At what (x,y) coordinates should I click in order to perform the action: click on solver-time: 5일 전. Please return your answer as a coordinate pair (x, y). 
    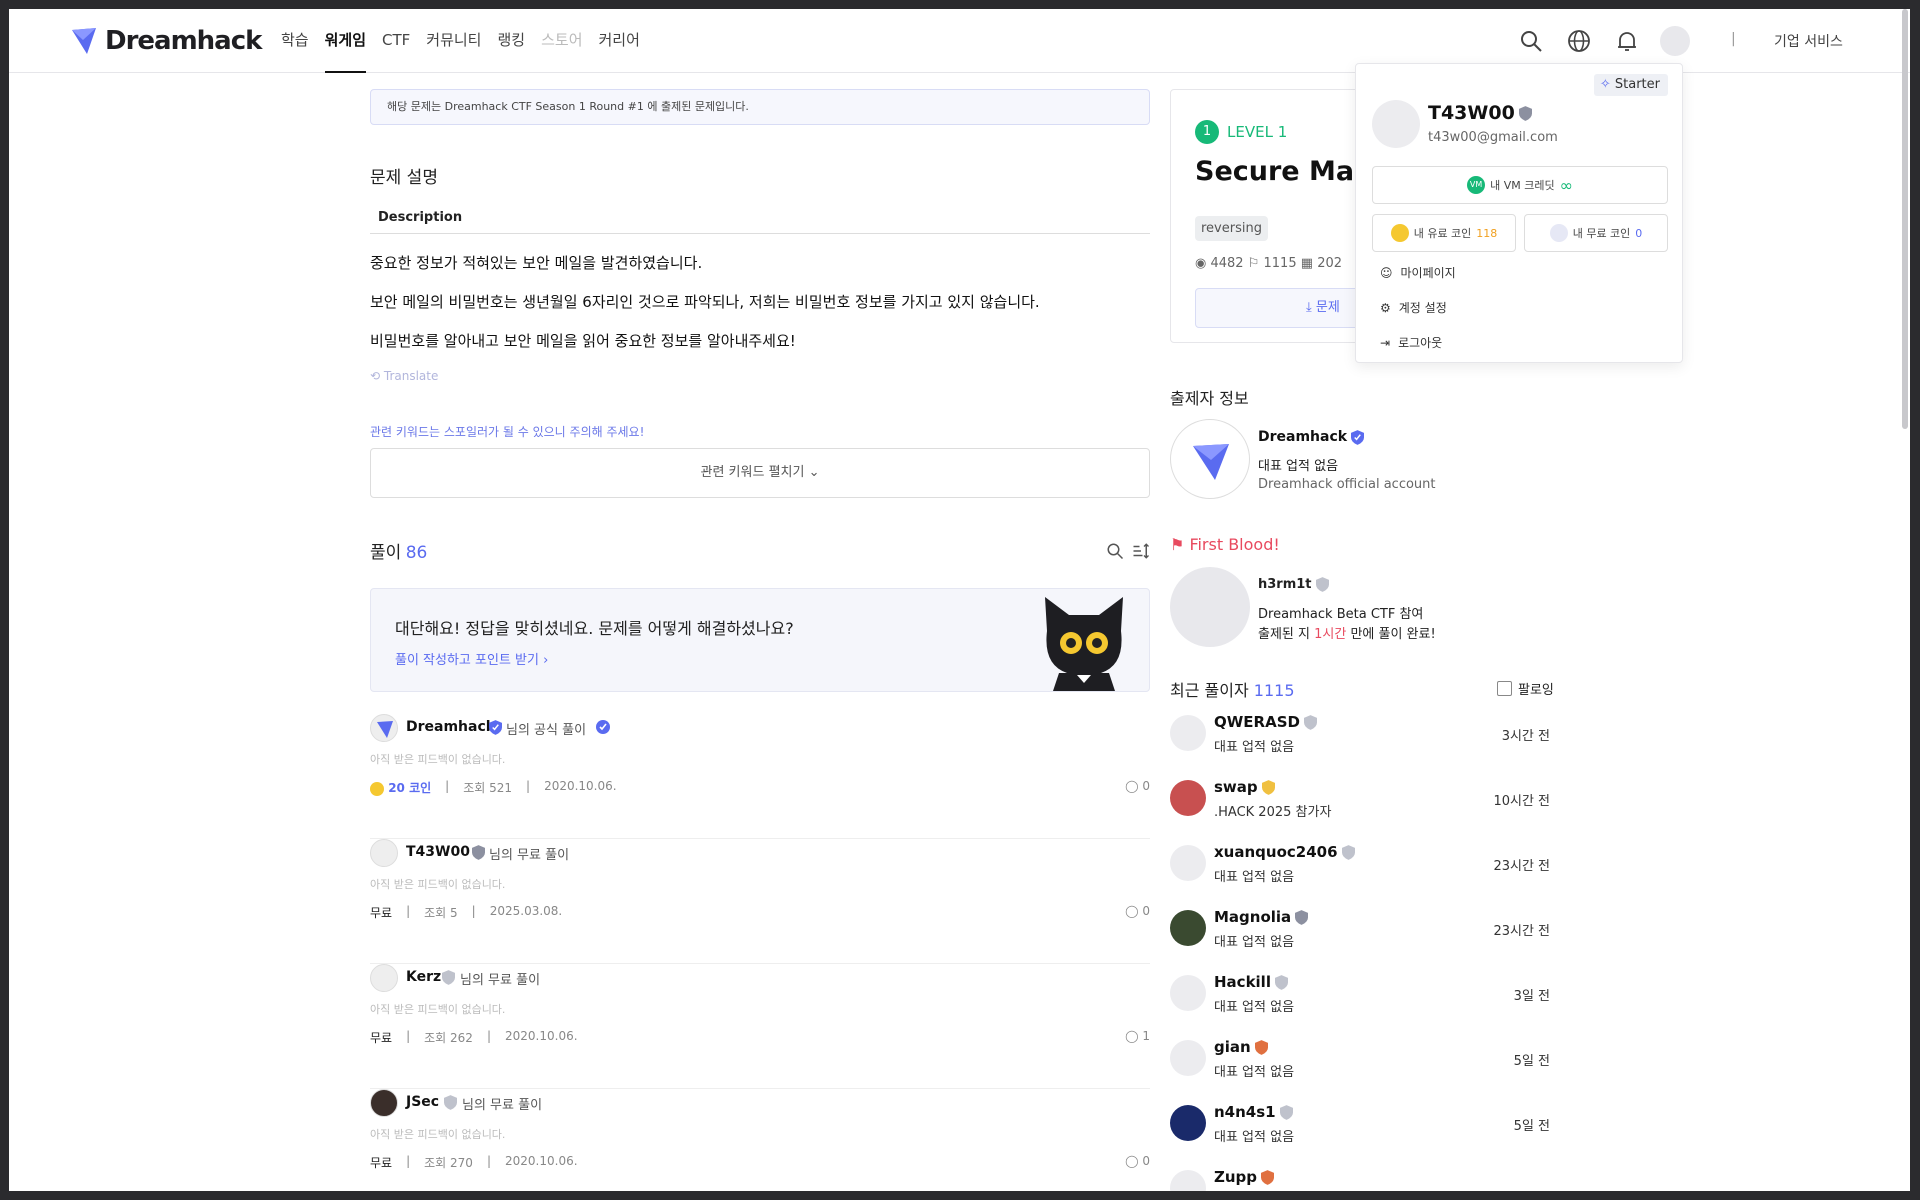
    Looking at the image, I should click on (1531, 1061).